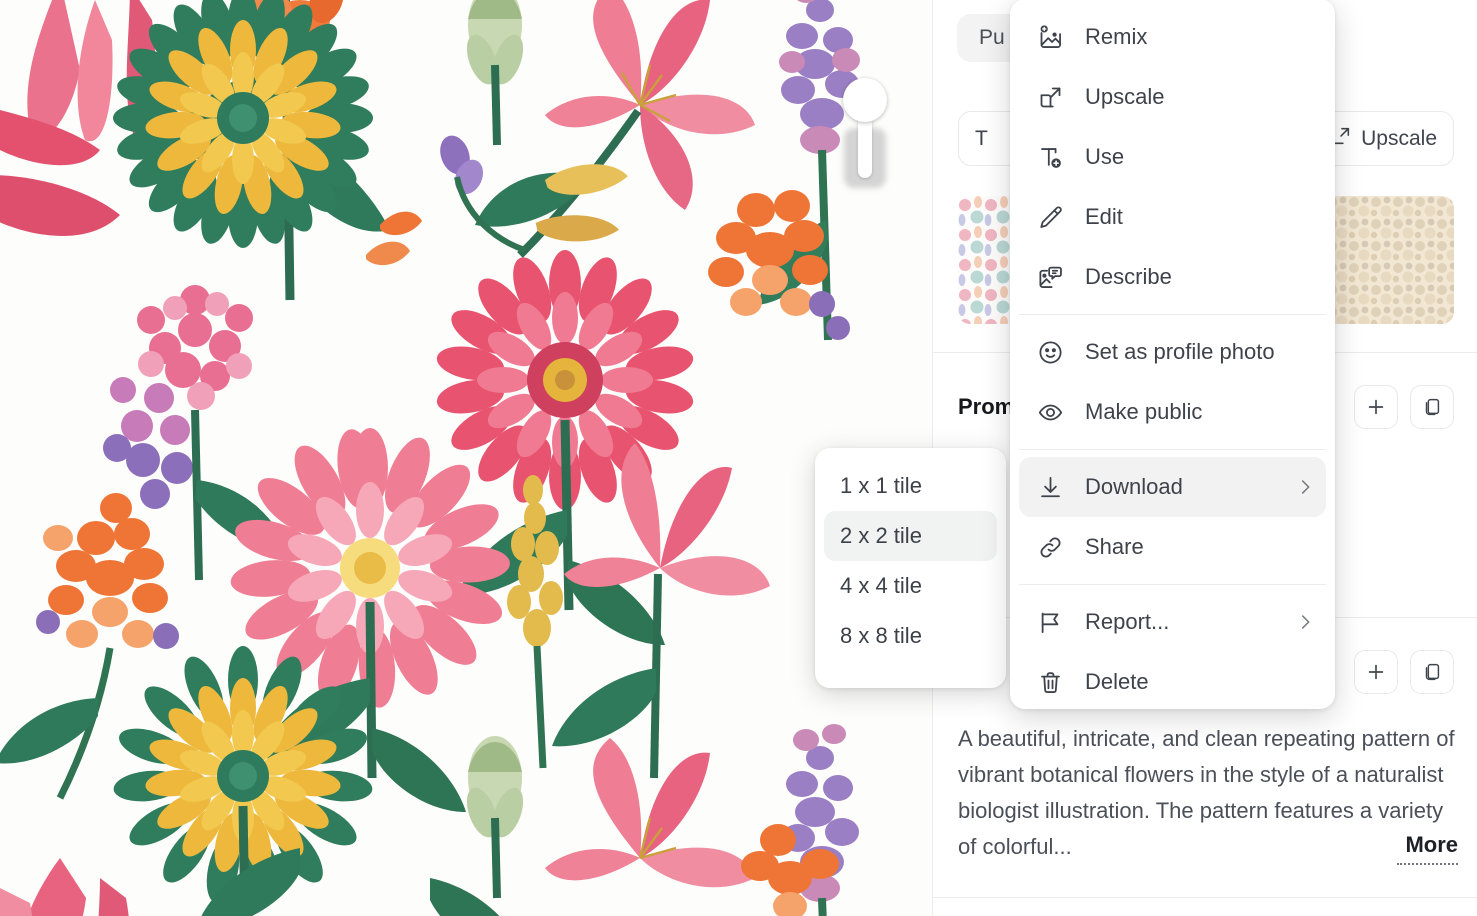 The image size is (1477, 916). What do you see at coordinates (1128, 276) in the screenshot?
I see `menu-item-describe-label: Describe` at bounding box center [1128, 276].